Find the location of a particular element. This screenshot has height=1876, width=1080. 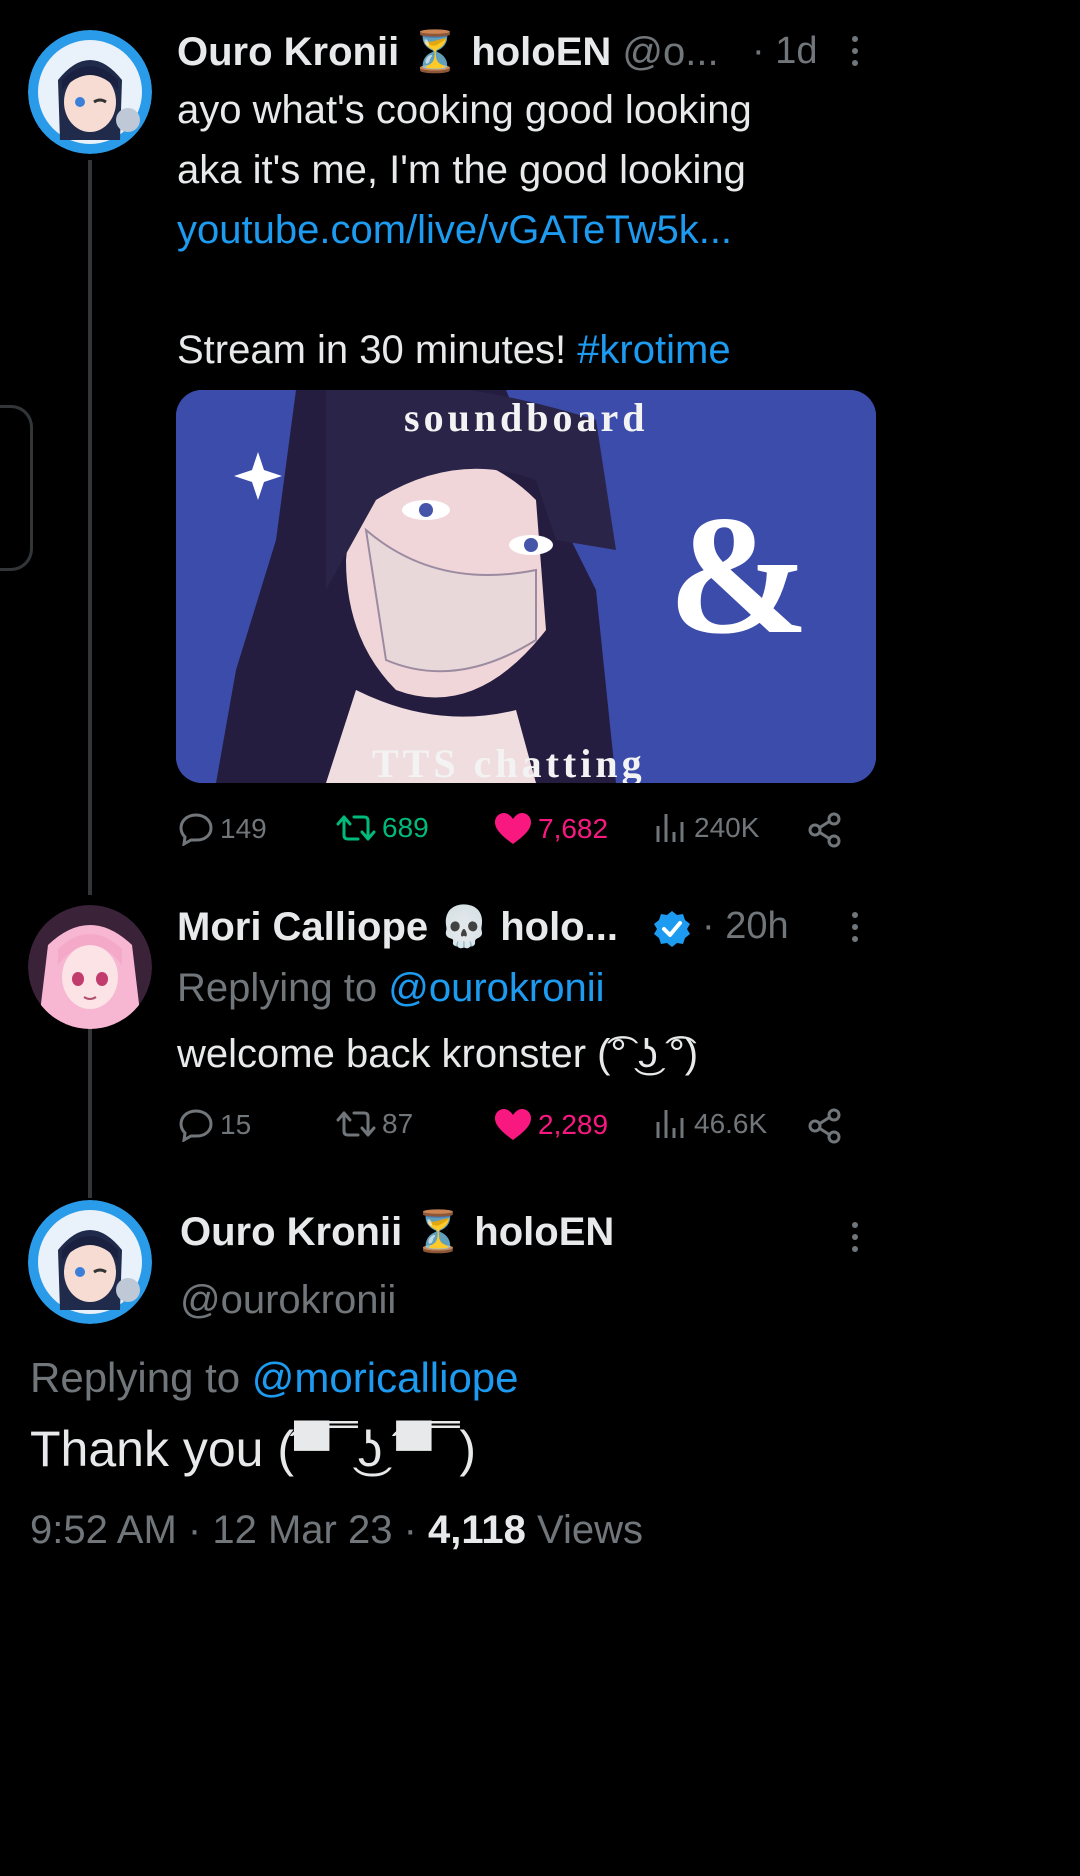

tweet-line: Stream in 30 minutes! #krotime is located at coordinates (527, 350).